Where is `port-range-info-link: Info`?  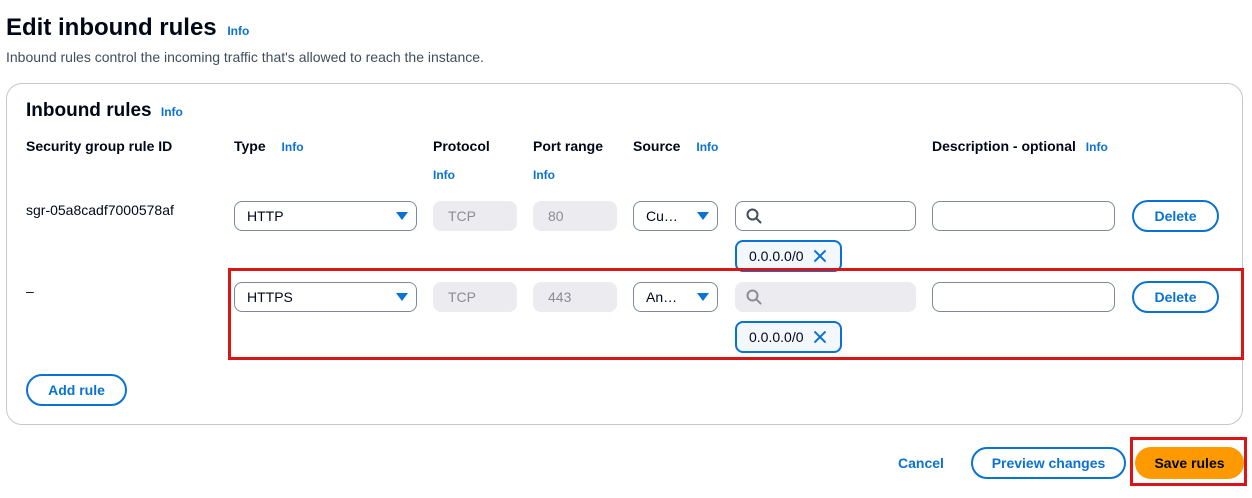
port-range-info-link: Info is located at coordinates (544, 175).